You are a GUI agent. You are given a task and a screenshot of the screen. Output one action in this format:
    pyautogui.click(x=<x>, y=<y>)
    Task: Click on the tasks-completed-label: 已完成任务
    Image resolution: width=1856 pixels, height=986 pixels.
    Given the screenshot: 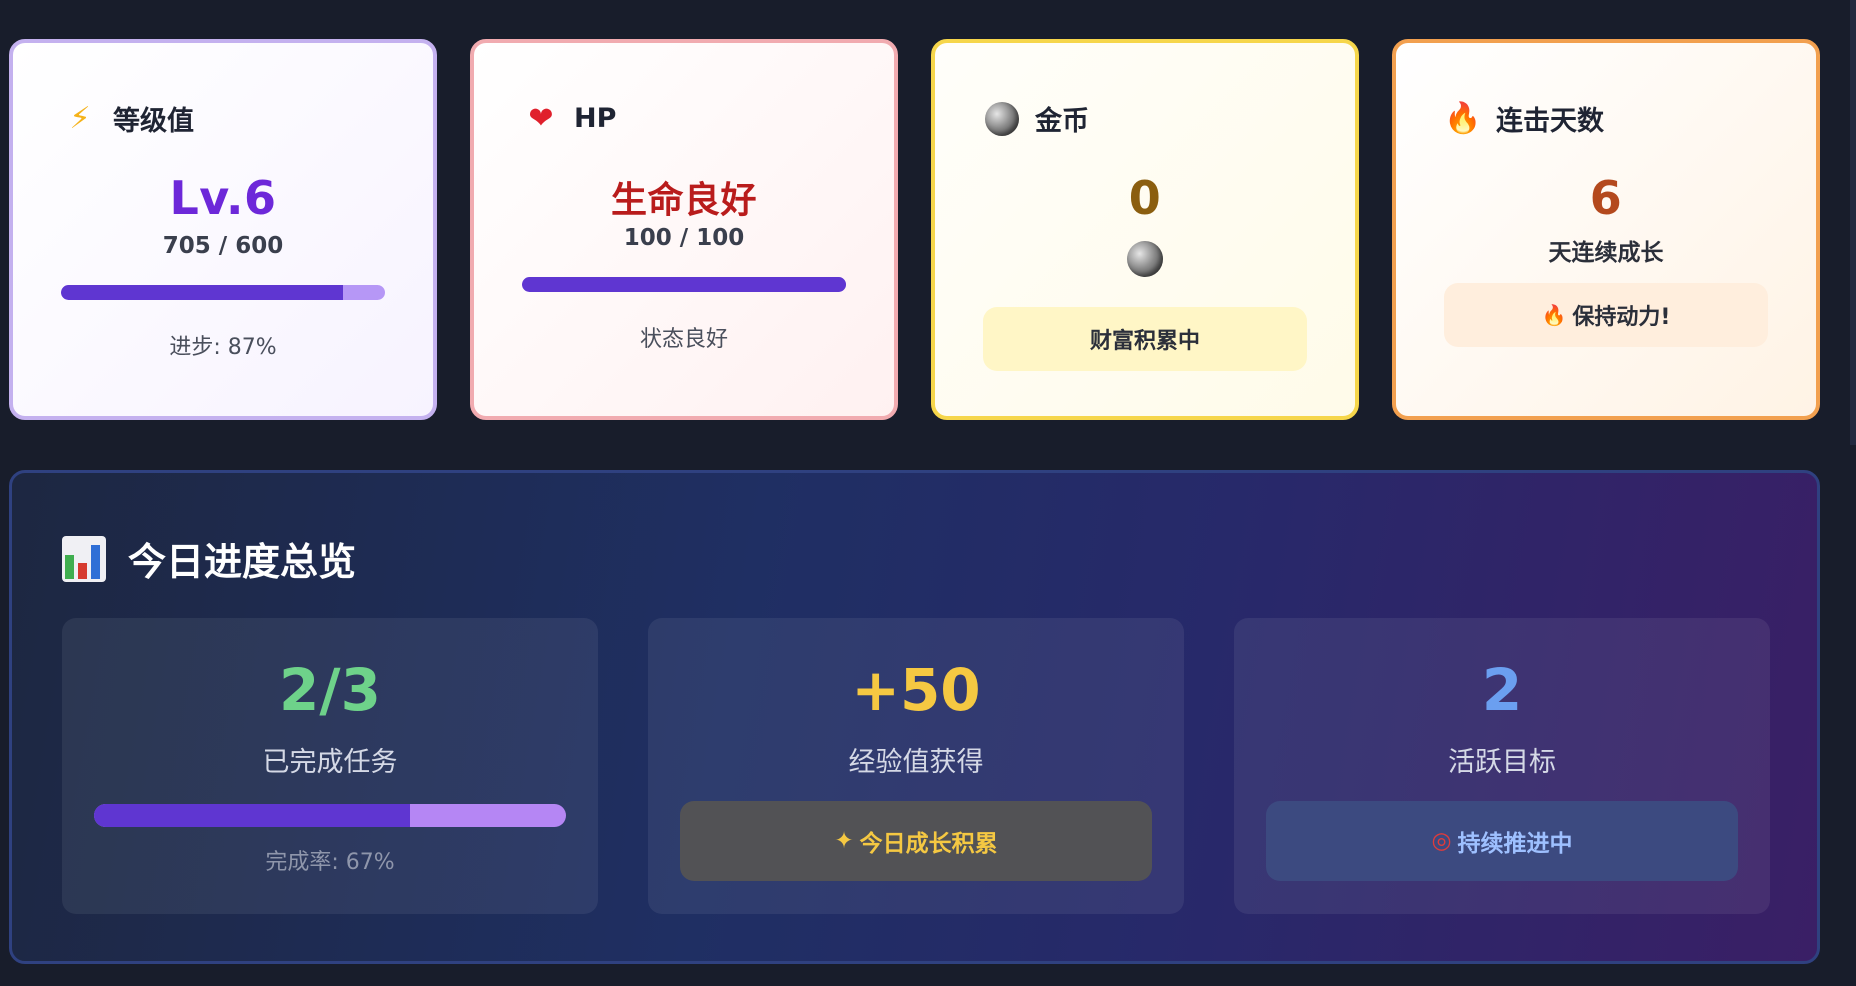 What is the action you would take?
    pyautogui.click(x=330, y=762)
    